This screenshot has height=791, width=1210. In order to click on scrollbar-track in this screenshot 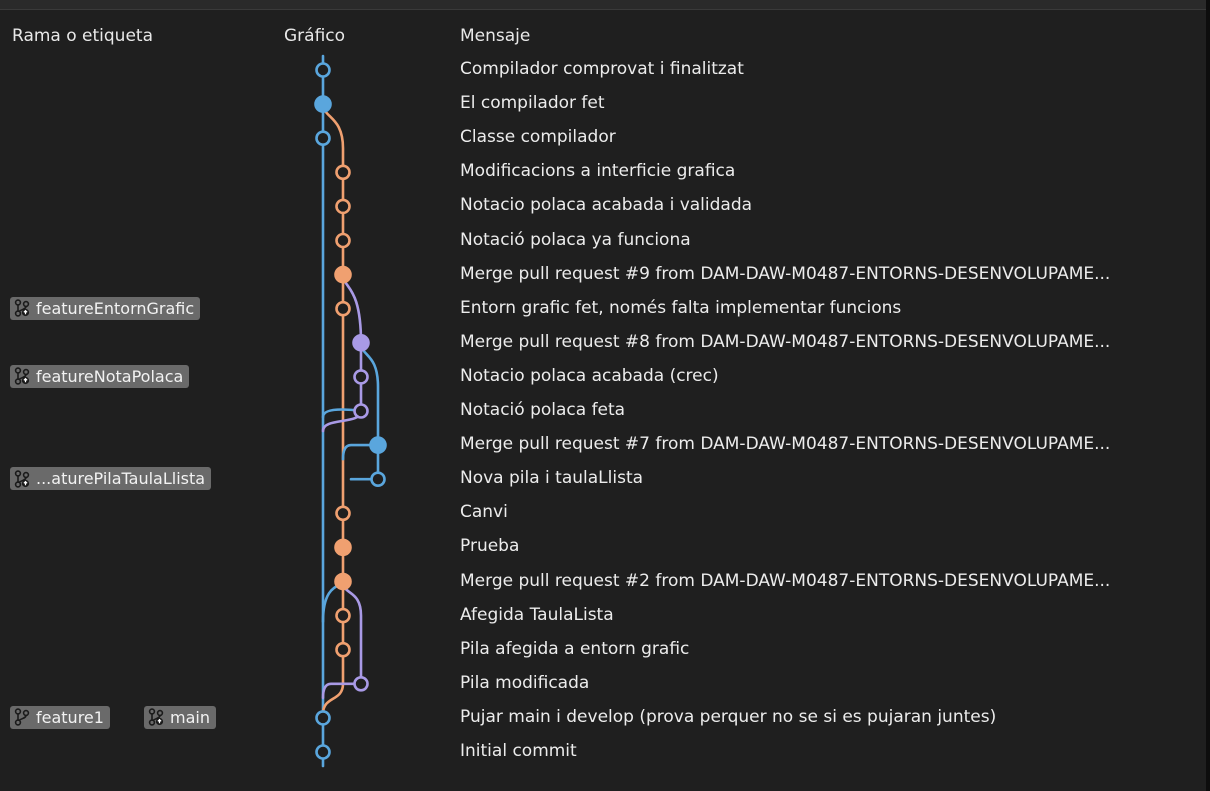, I will do `click(1208, 395)`.